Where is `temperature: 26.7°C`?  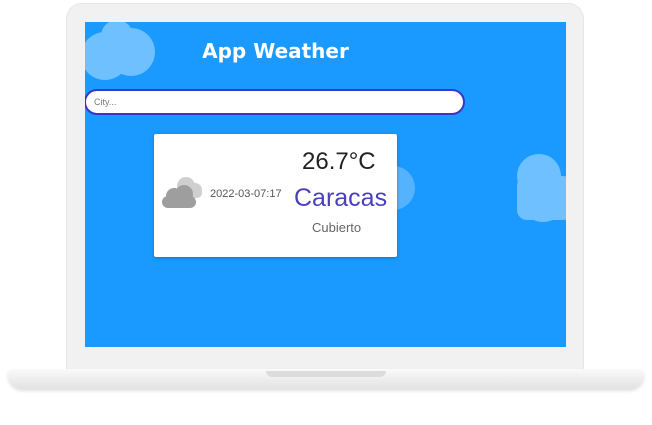 temperature: 26.7°C is located at coordinates (339, 161).